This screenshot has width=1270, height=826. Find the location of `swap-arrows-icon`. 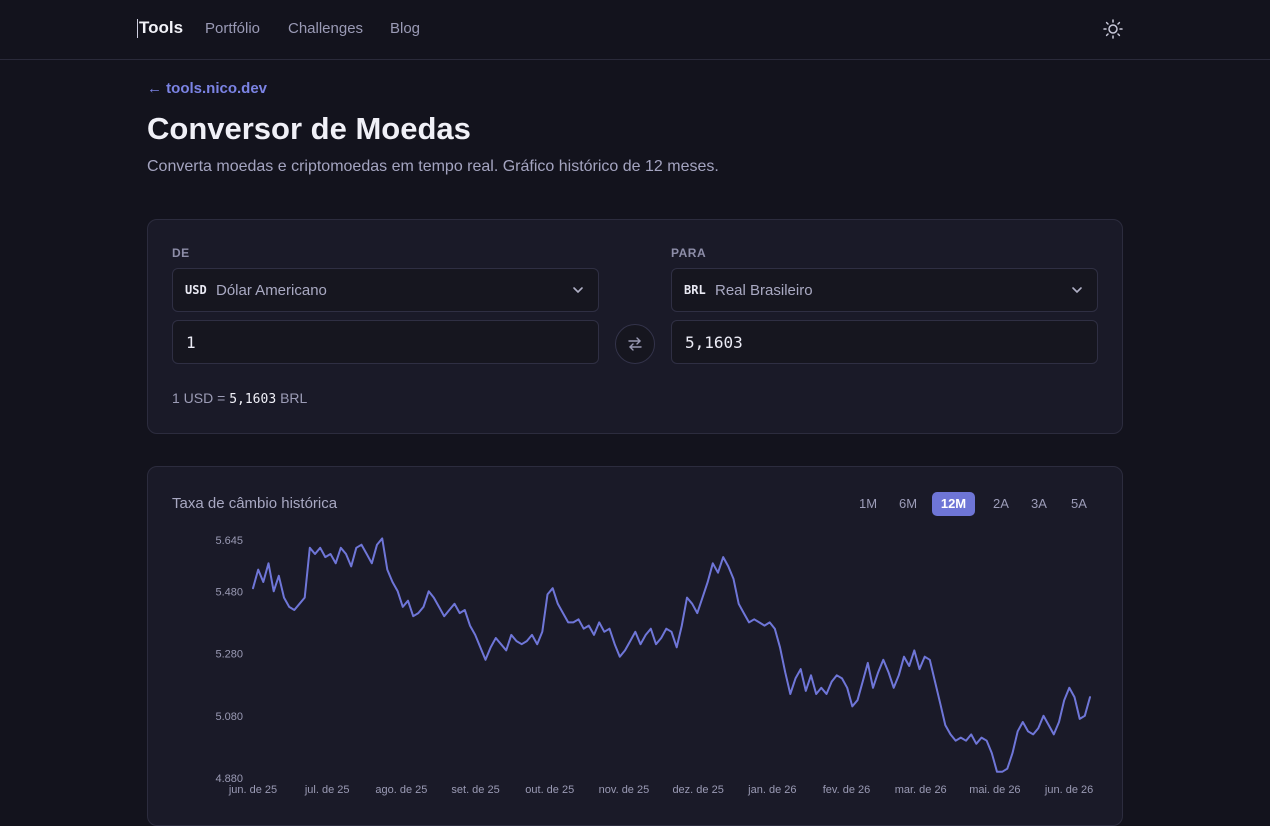

swap-arrows-icon is located at coordinates (635, 344).